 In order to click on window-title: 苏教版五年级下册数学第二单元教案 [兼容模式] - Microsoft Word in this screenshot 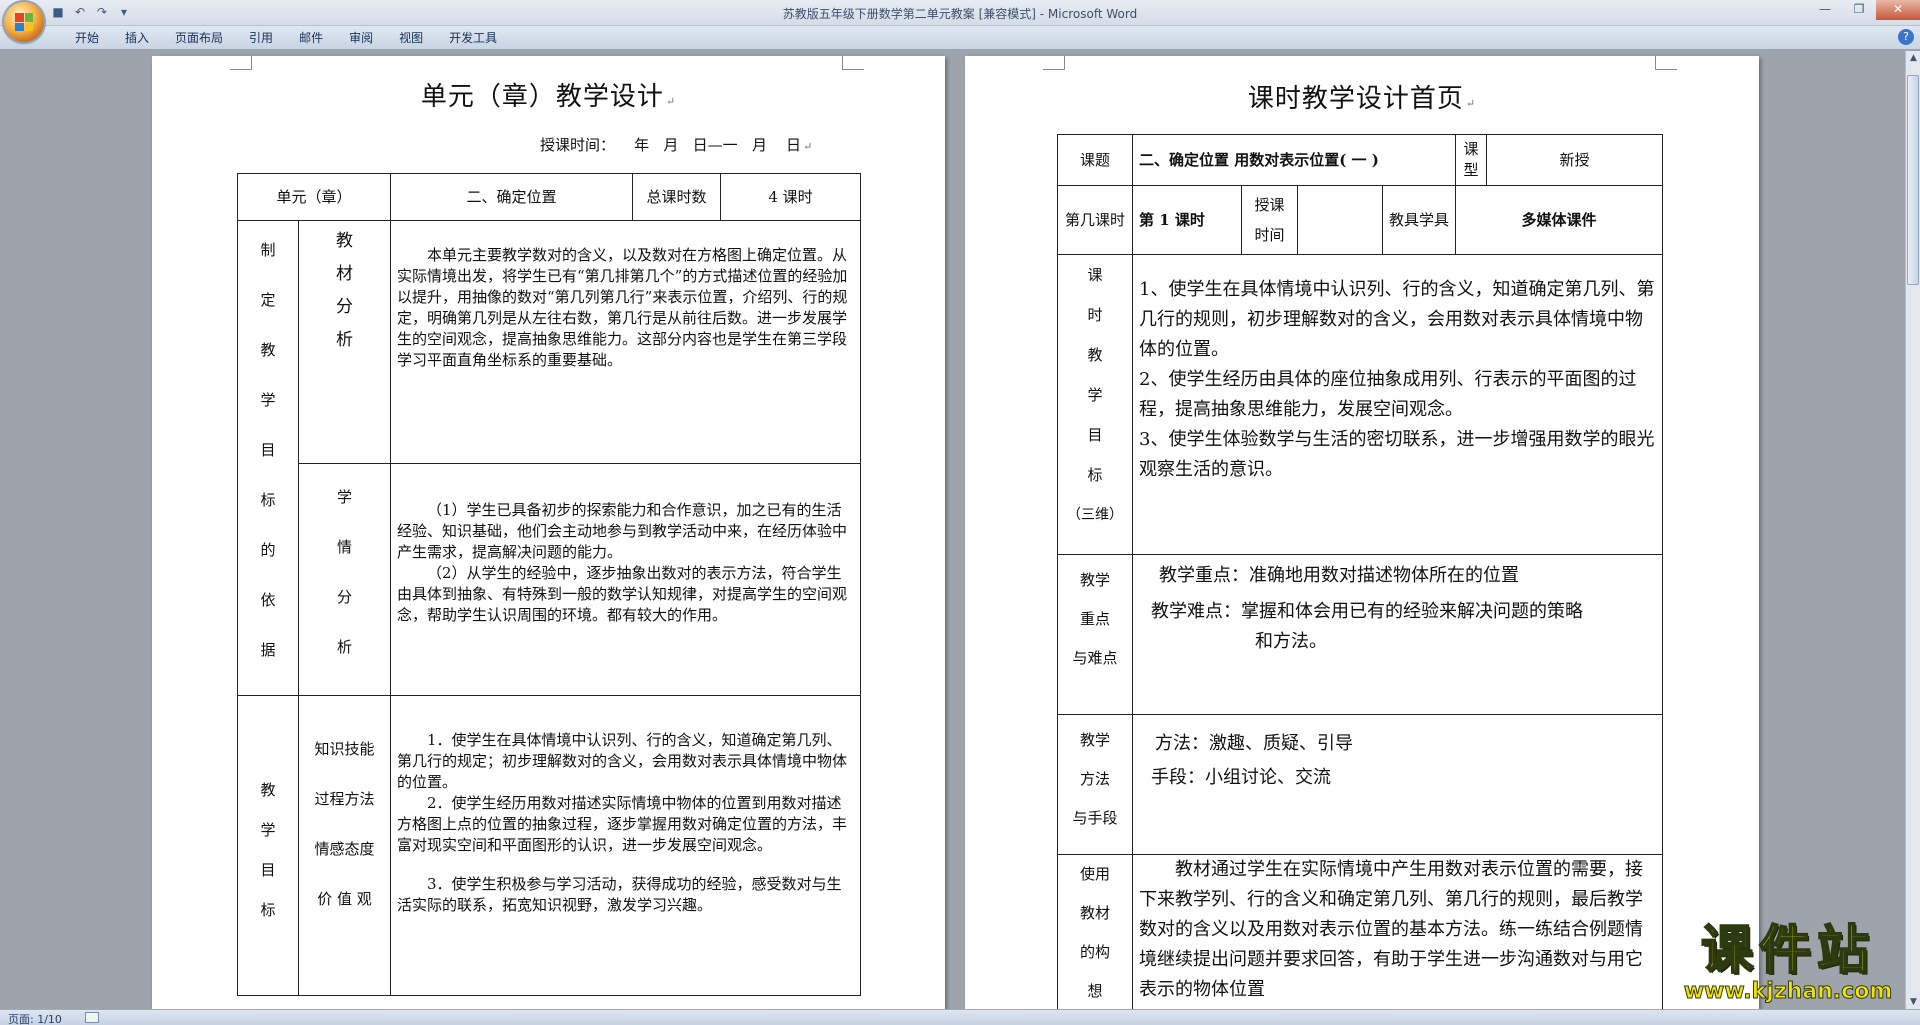, I will do `click(960, 14)`.